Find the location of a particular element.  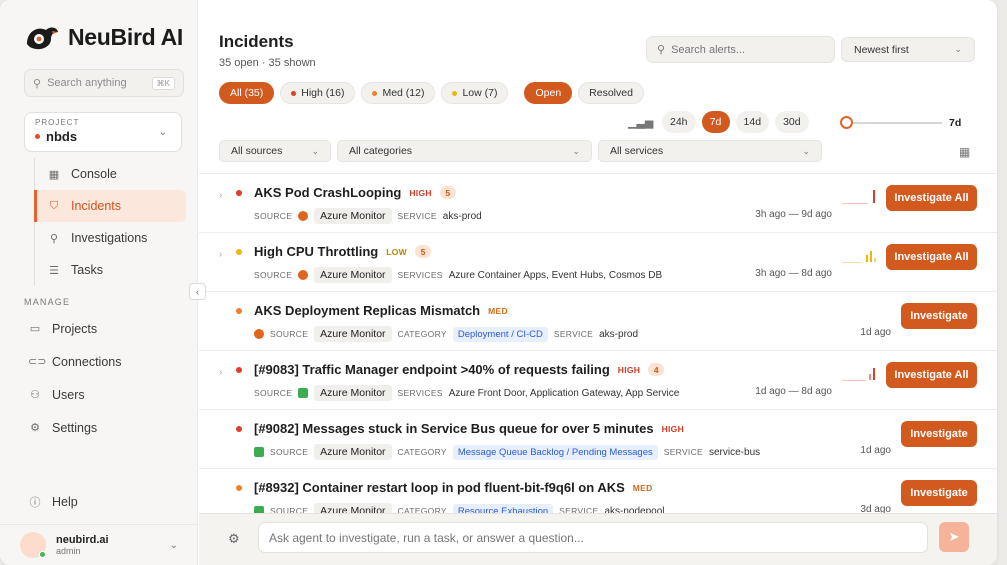

incident-title: AKS Pod CrashLooping is located at coordinates (328, 192).